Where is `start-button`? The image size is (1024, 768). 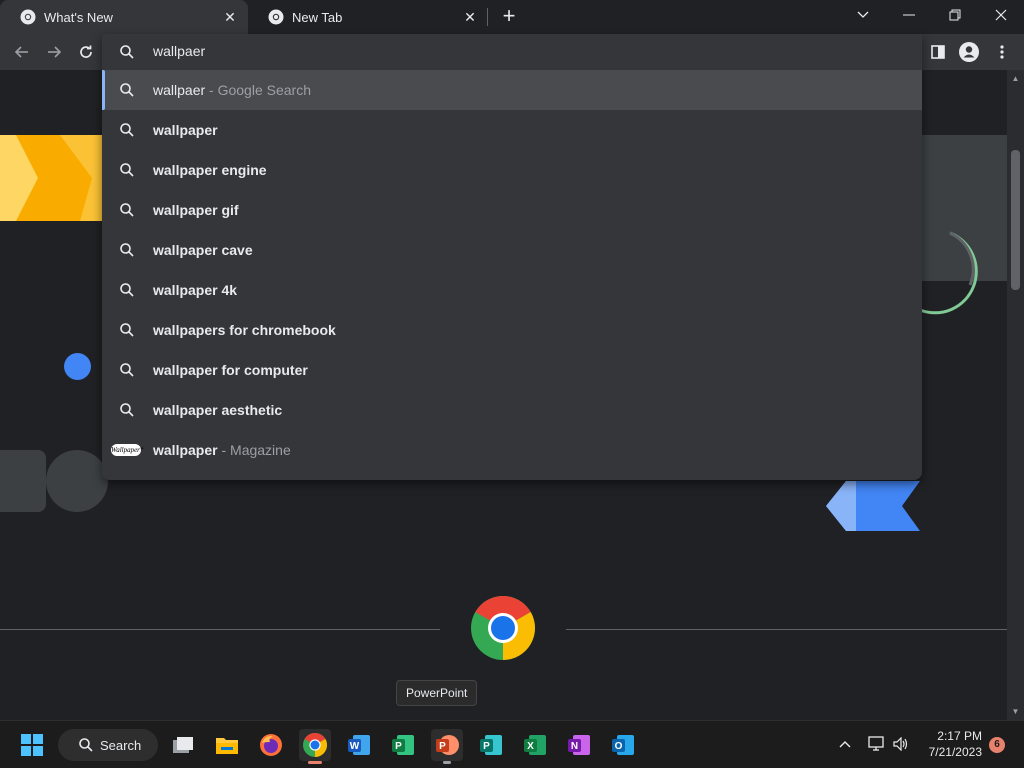
start-button is located at coordinates (32, 745).